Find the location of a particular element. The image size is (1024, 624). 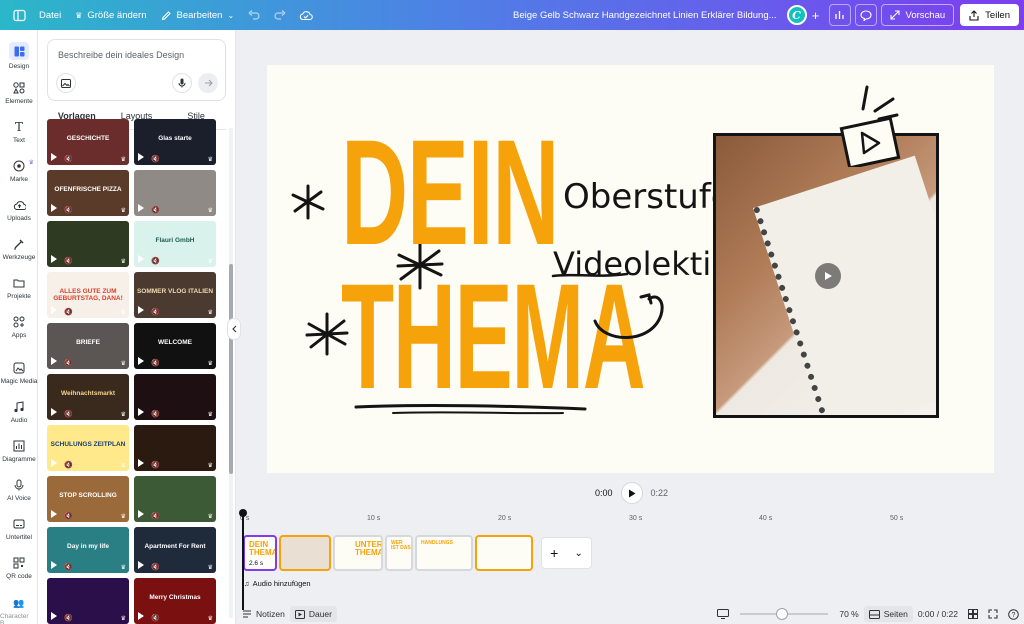

template-thumbnail: STOP SCROLLING 🔇 ♛ is located at coordinates (88, 499).